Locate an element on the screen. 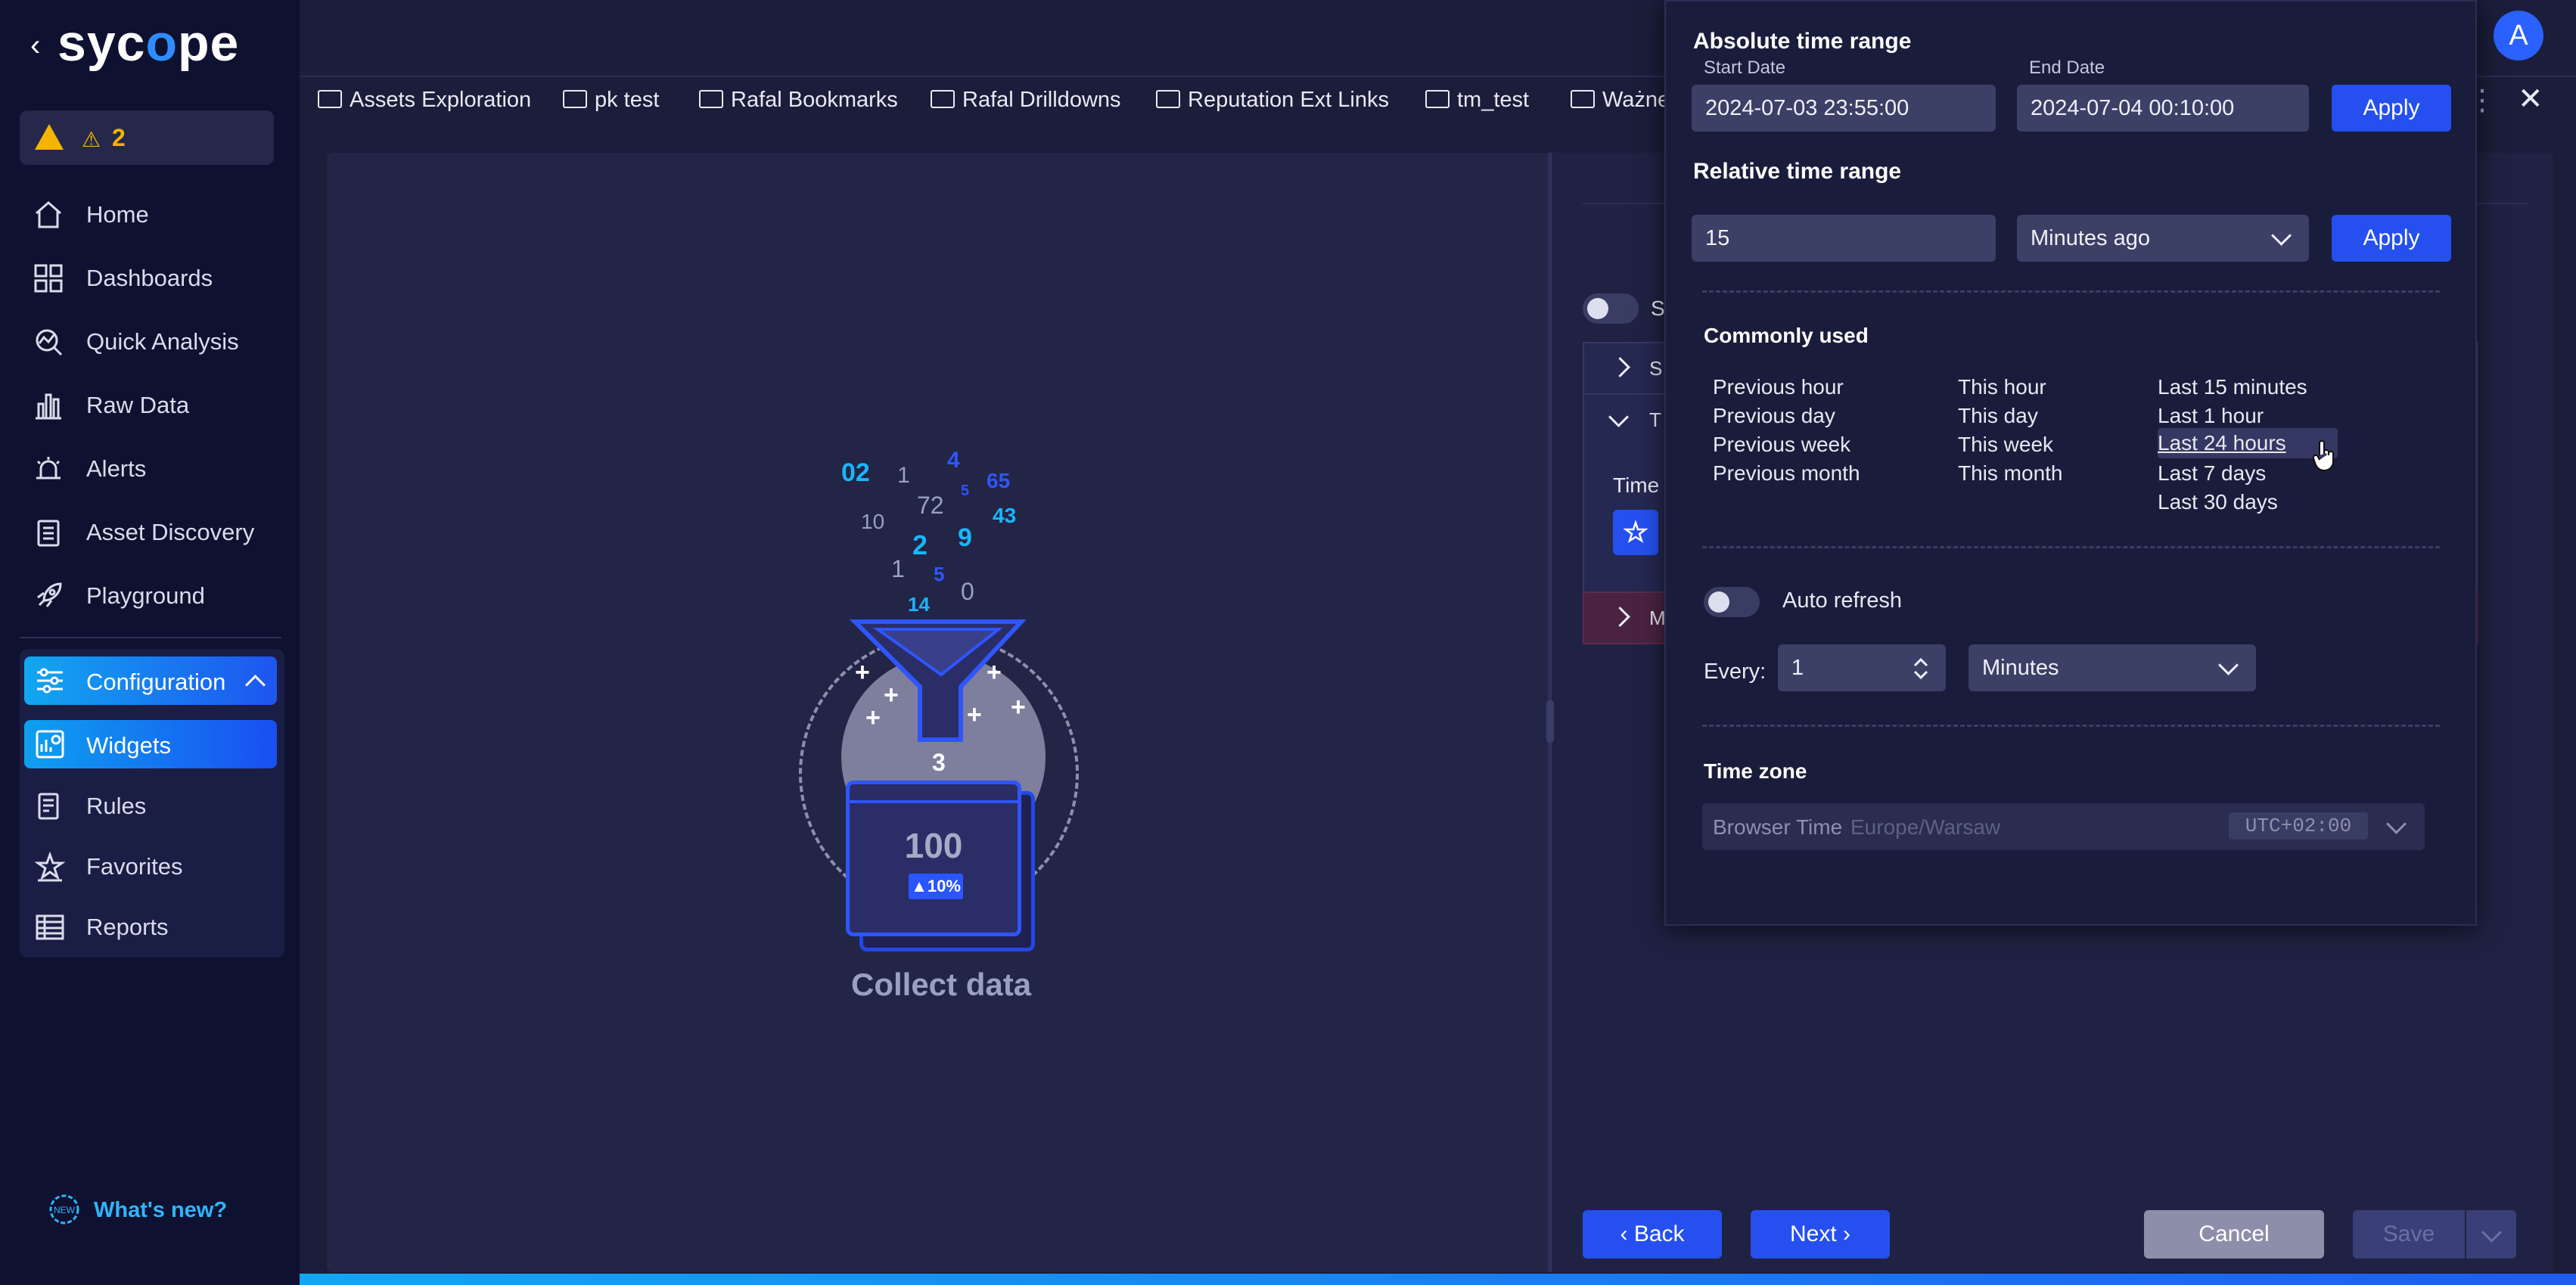  tz-offset-badge: UTC+02:00 is located at coordinates (2298, 826).